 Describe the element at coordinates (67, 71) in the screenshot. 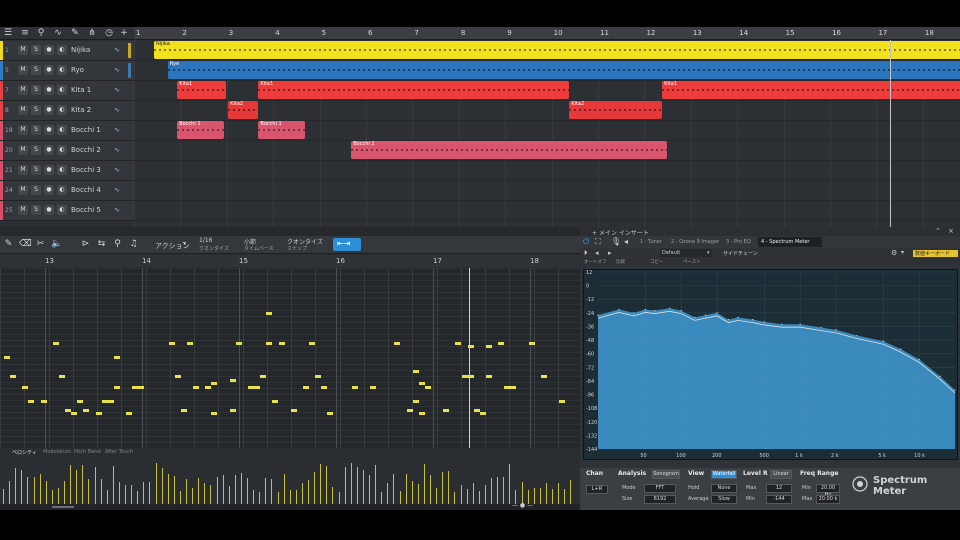

I see `track-header: 5 M S ● ◐ Ryo ∿` at that location.